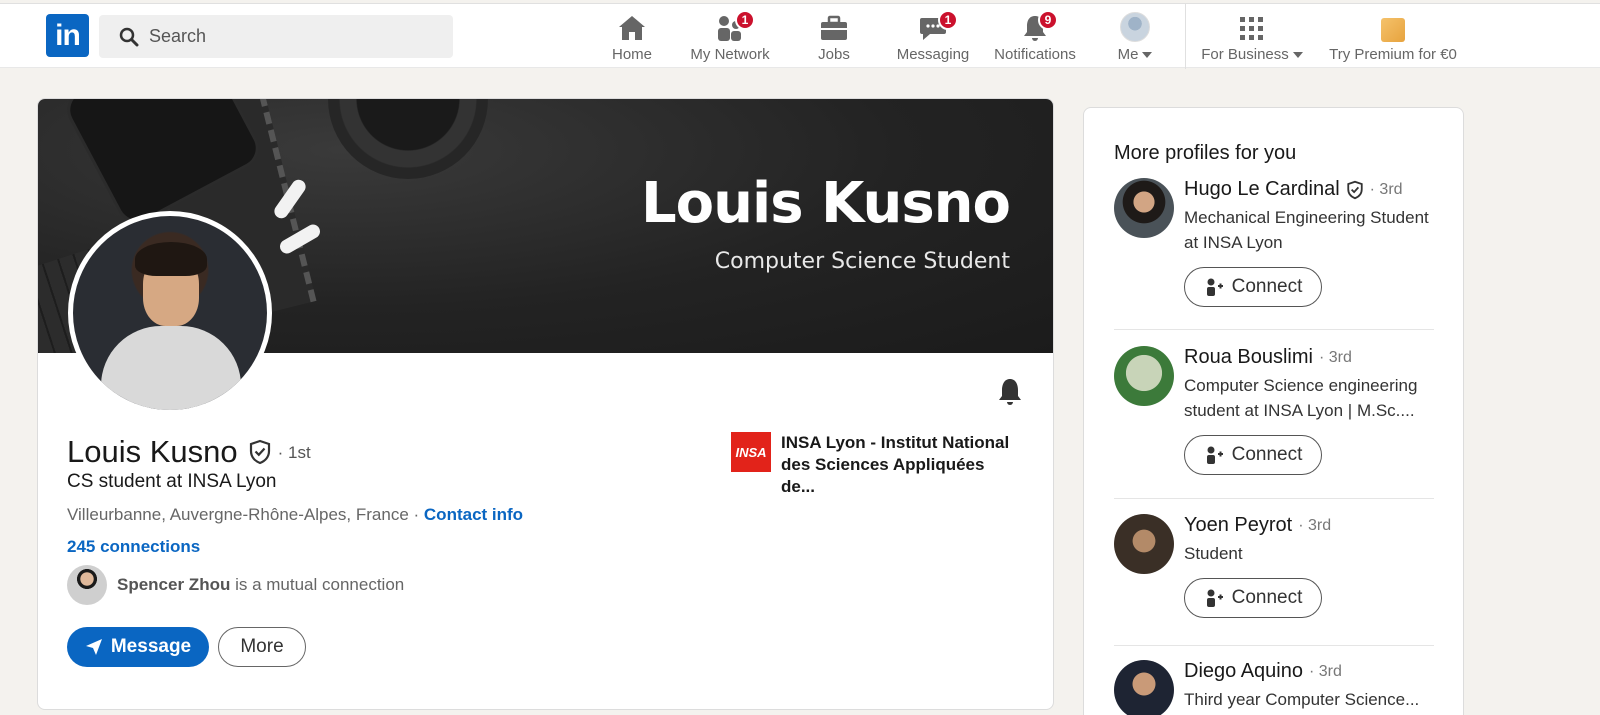 Image resolution: width=1600 pixels, height=715 pixels. What do you see at coordinates (289, 36) in the screenshot?
I see `search-input` at bounding box center [289, 36].